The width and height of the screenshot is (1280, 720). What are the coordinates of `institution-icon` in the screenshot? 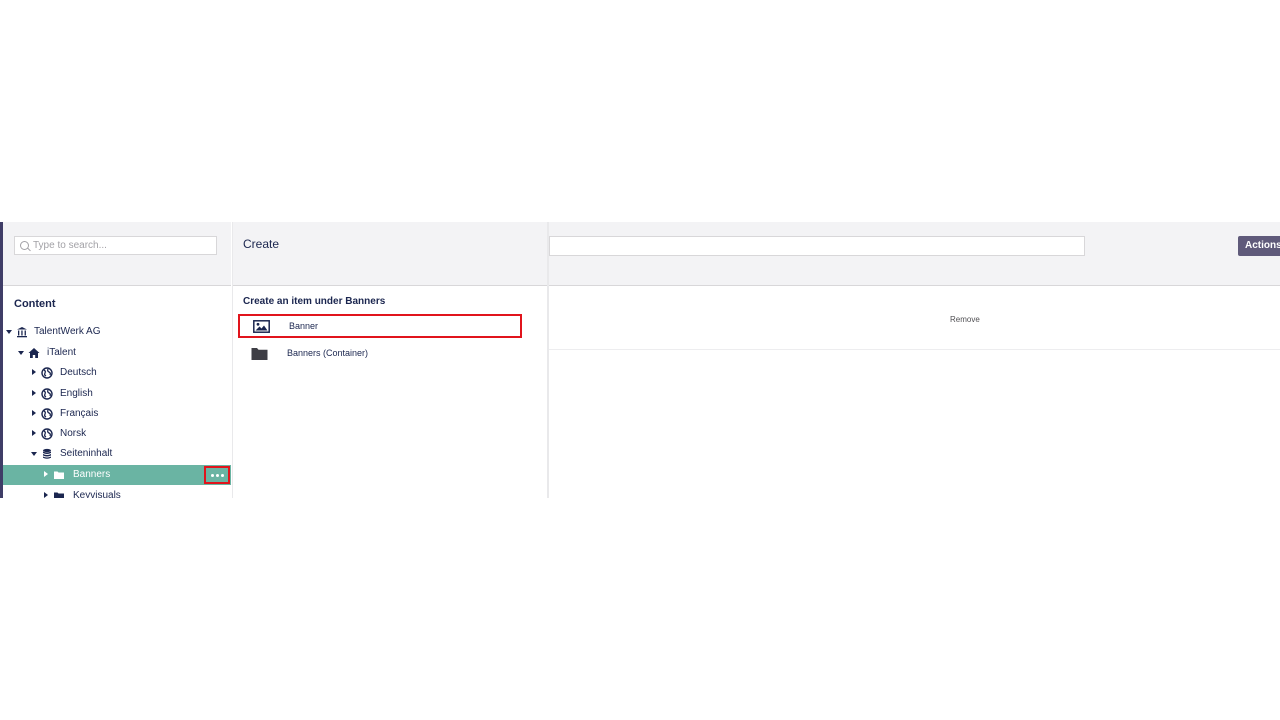 It's located at (22, 332).